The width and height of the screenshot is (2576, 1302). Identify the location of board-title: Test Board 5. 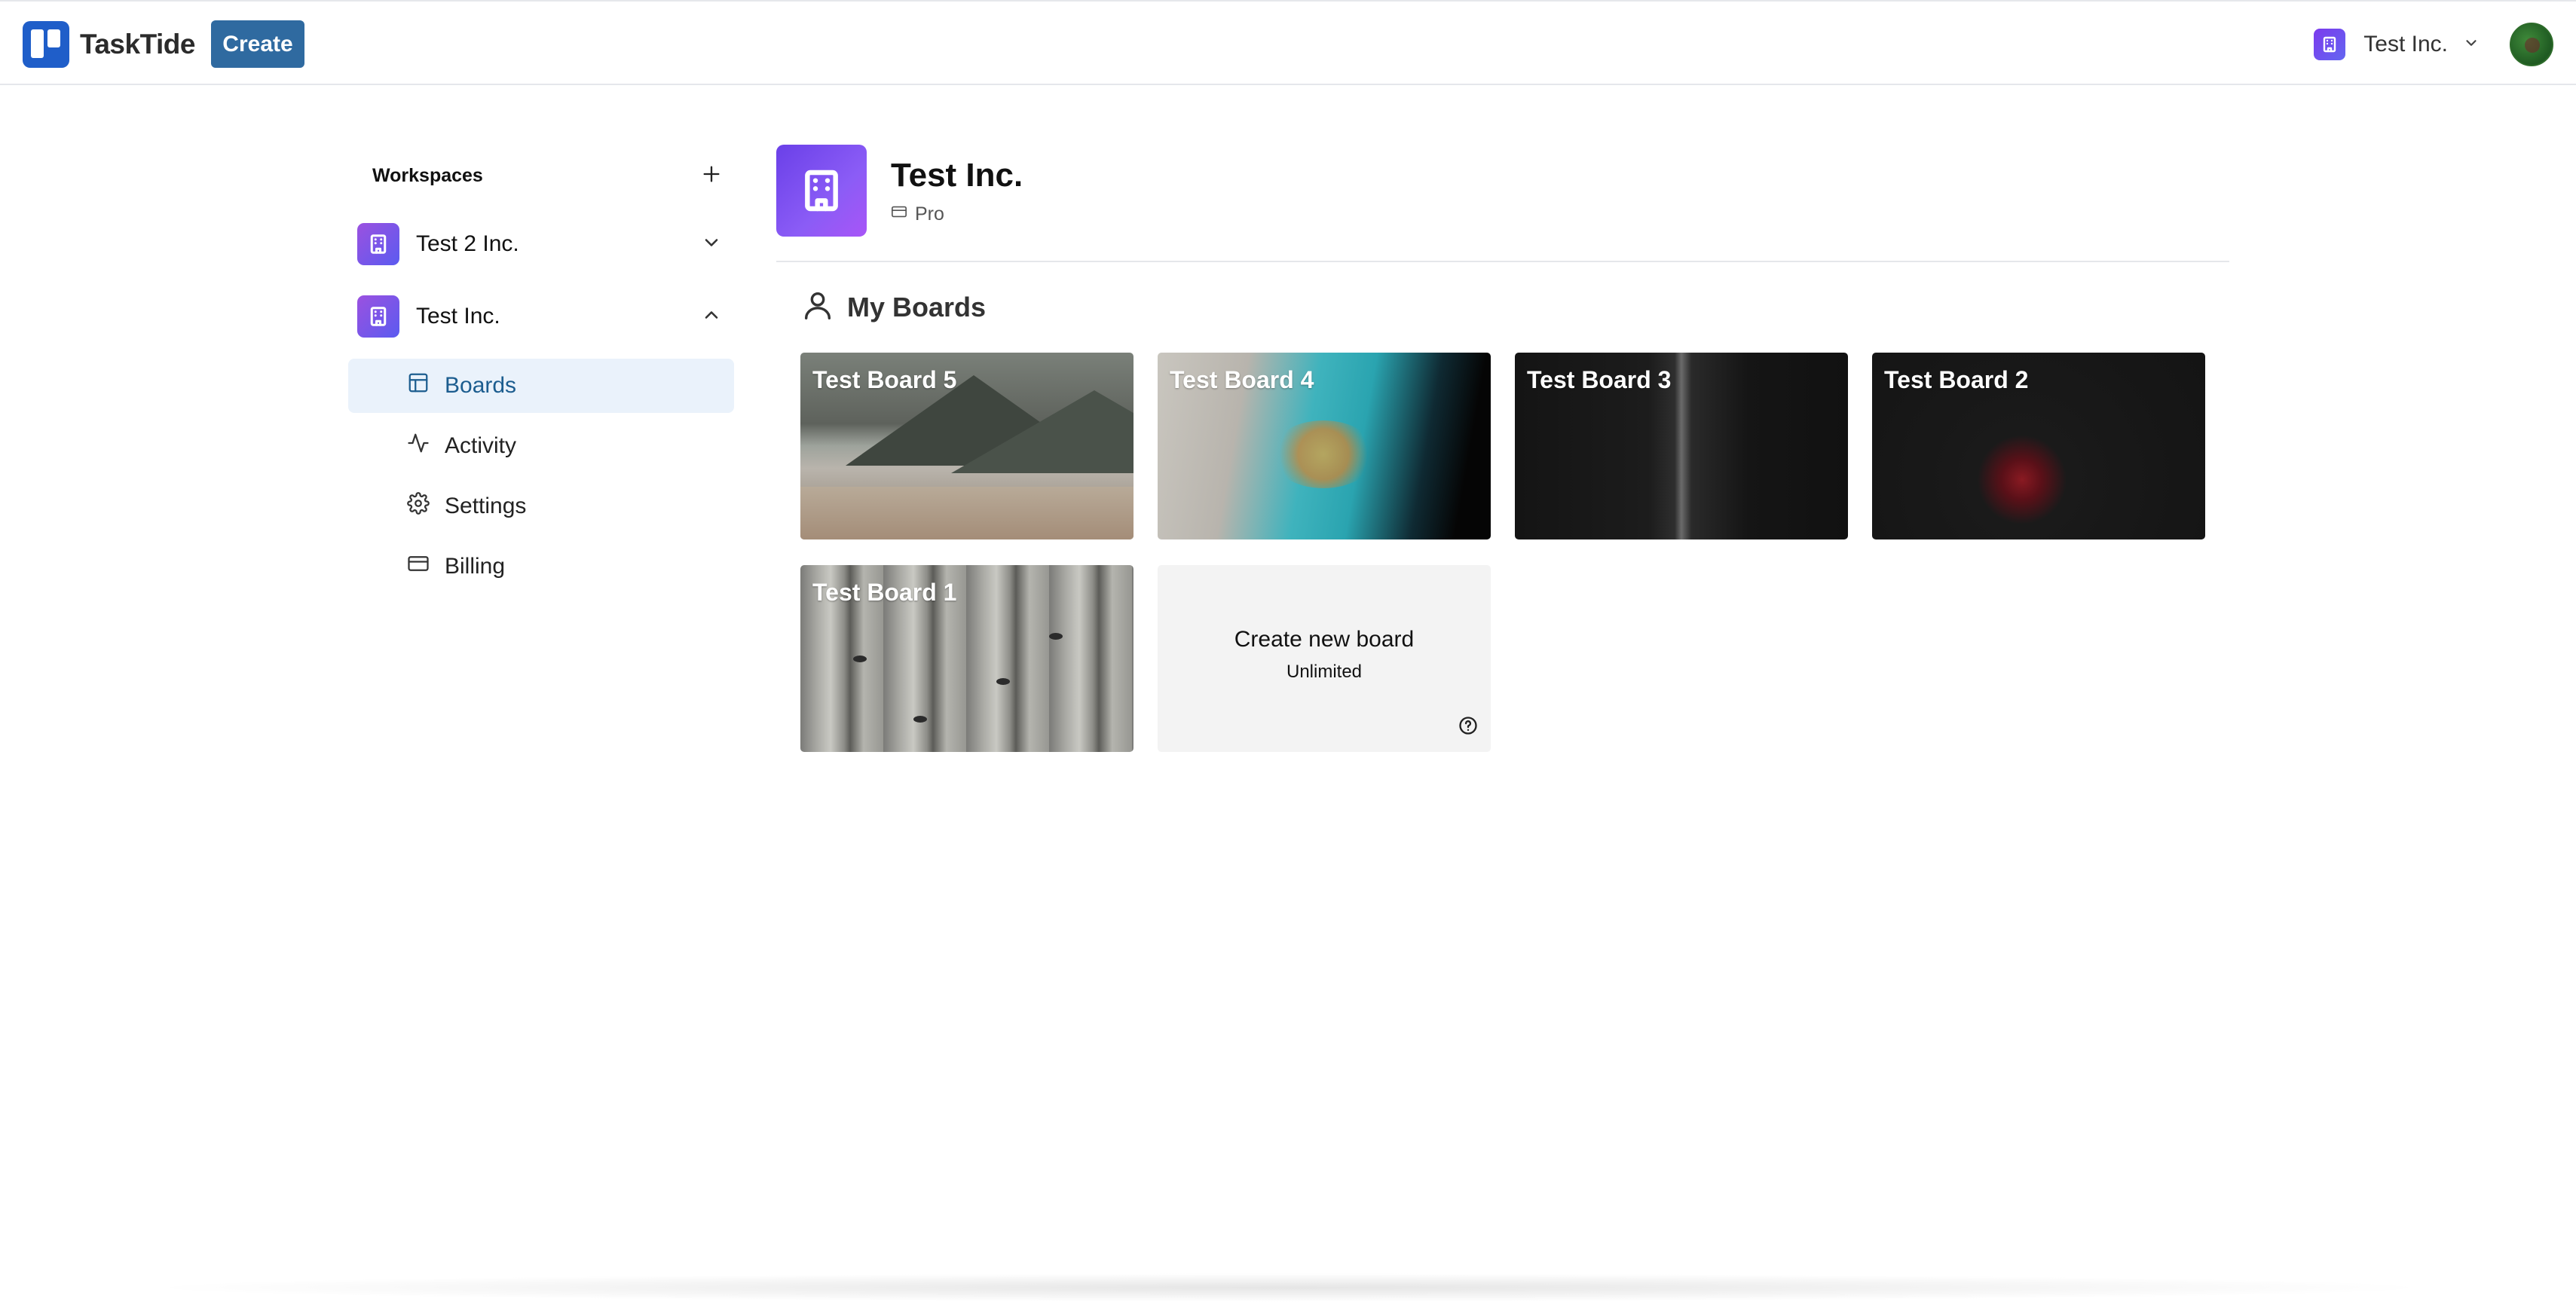
(884, 379).